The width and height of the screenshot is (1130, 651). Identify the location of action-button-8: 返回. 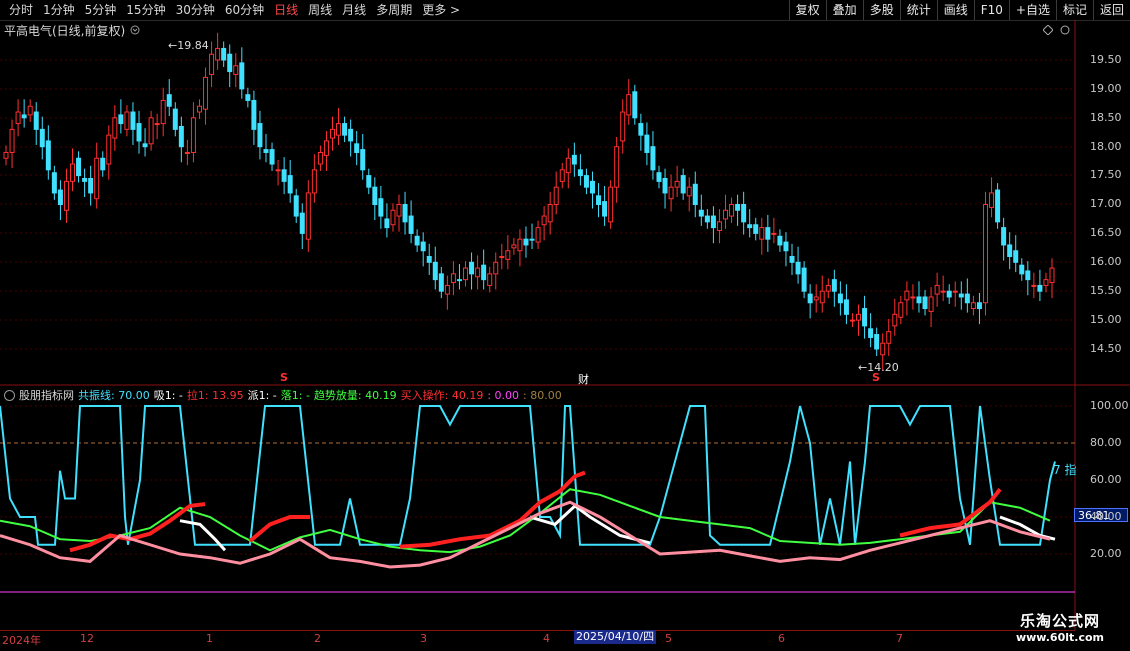
(1111, 10).